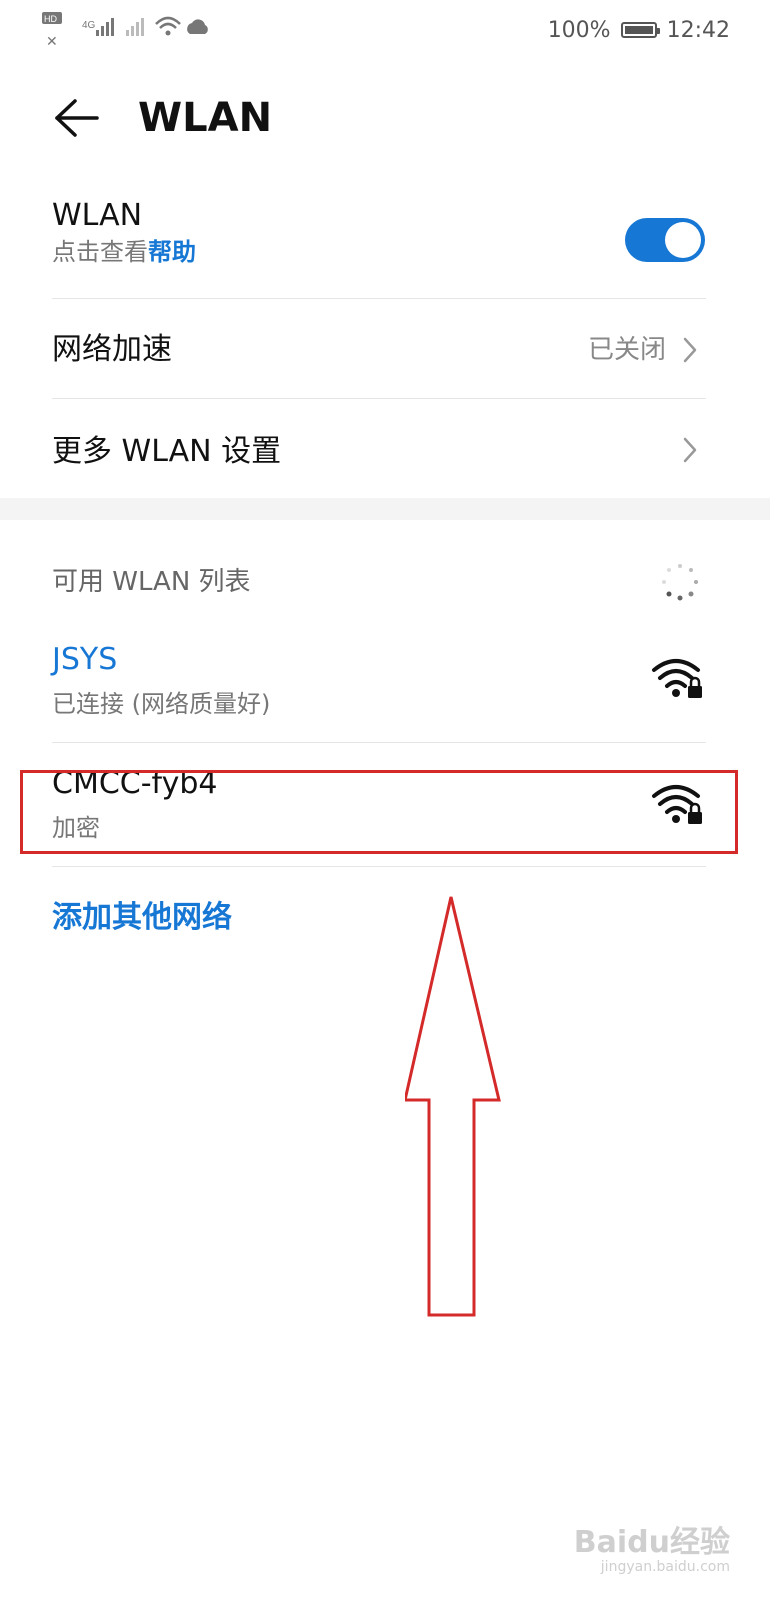  I want to click on toggle-knob, so click(683, 240).